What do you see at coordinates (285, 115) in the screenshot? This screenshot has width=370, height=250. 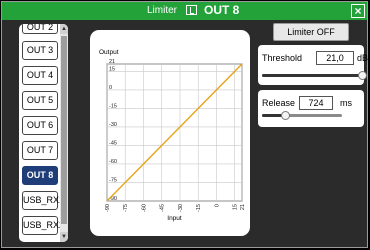 I see `release-slider-knob` at bounding box center [285, 115].